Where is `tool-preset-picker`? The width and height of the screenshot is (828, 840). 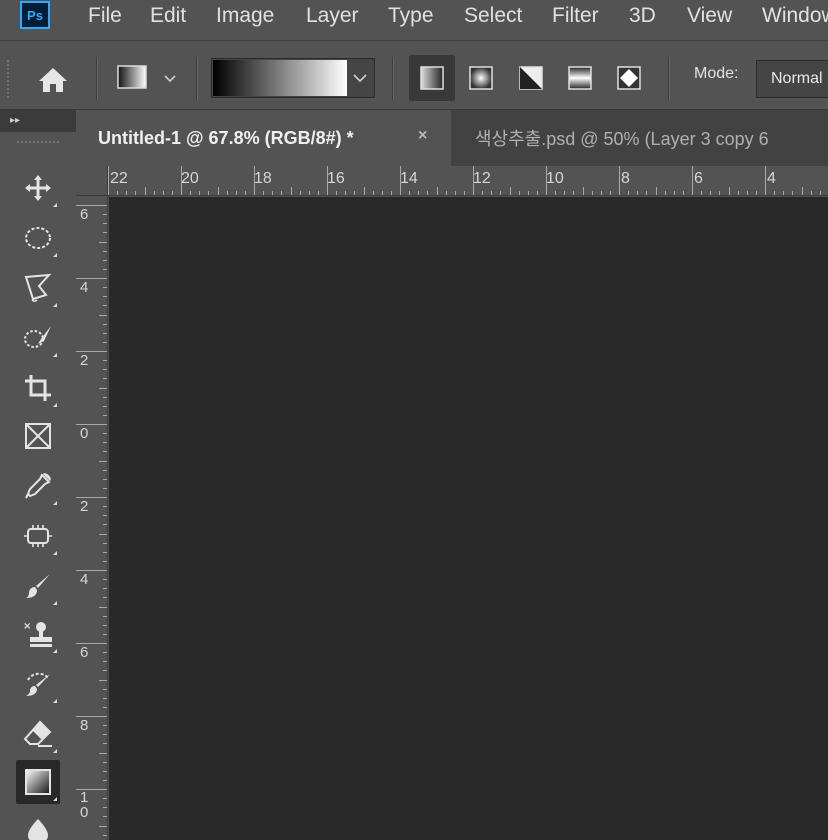 tool-preset-picker is located at coordinates (149, 79).